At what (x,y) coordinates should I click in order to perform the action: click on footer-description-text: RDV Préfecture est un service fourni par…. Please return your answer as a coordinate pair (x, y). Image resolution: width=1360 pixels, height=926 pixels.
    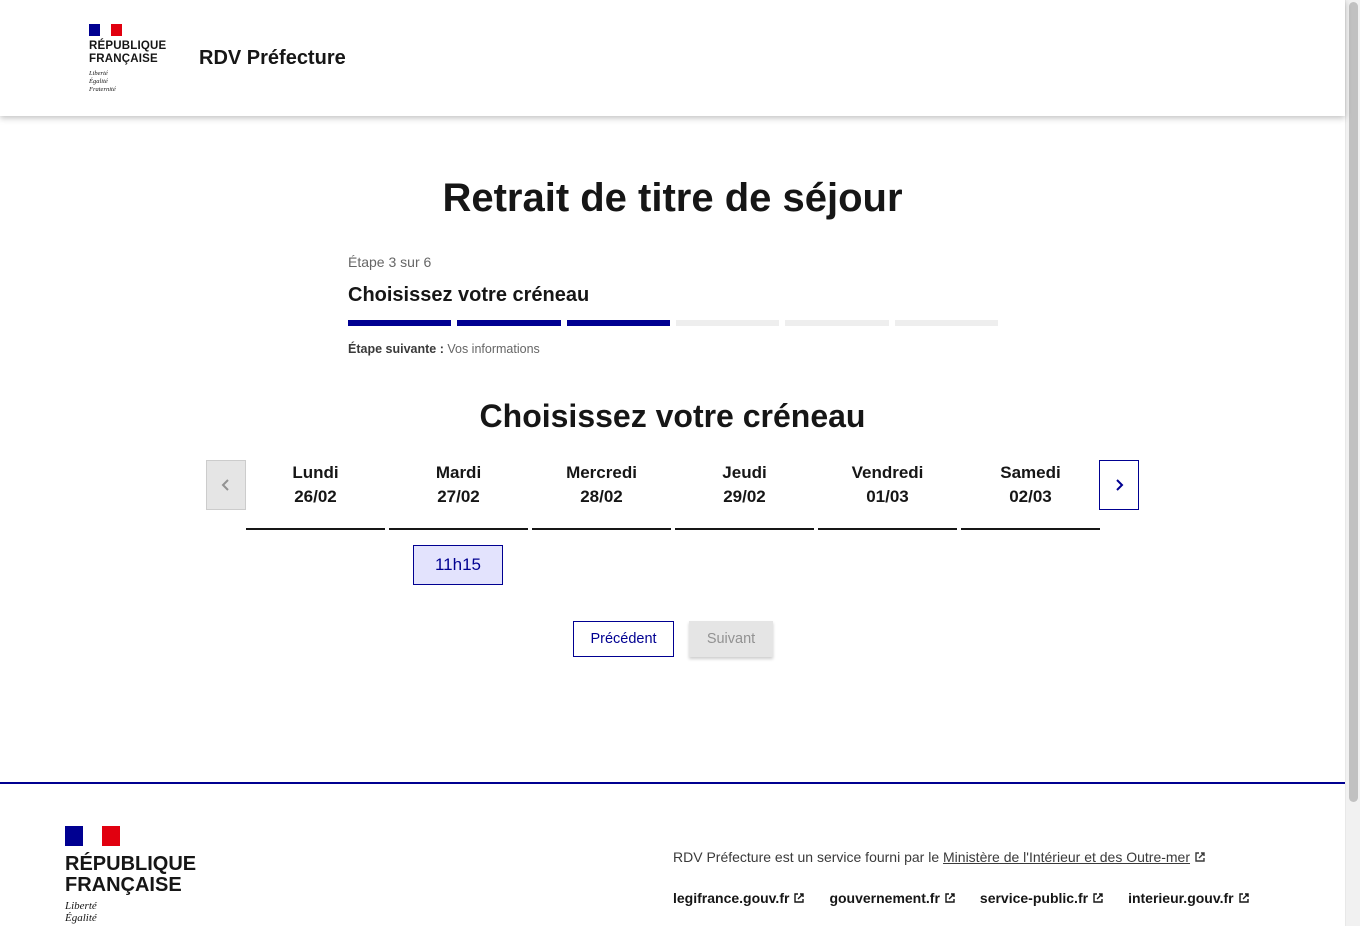
    Looking at the image, I should click on (808, 857).